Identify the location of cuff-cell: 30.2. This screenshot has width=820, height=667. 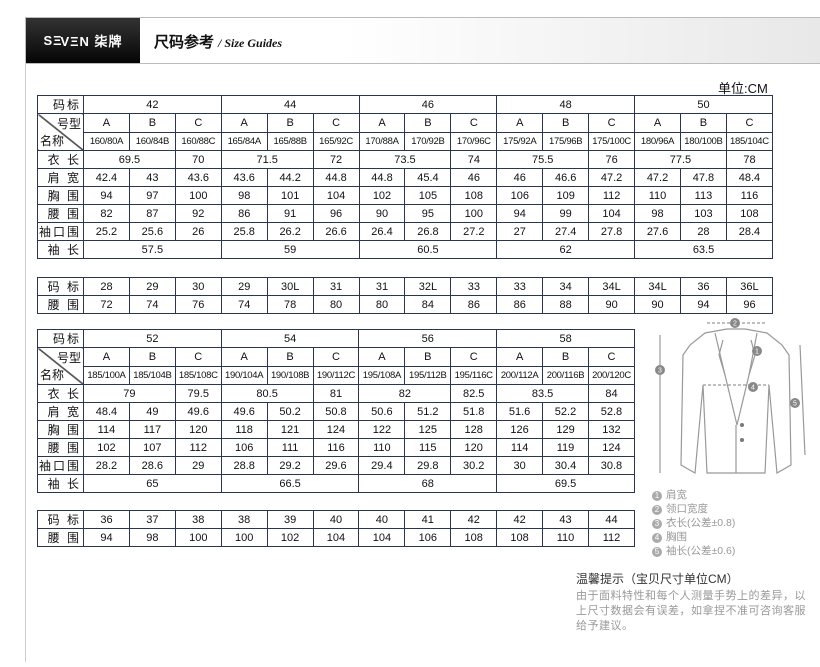
(474, 465).